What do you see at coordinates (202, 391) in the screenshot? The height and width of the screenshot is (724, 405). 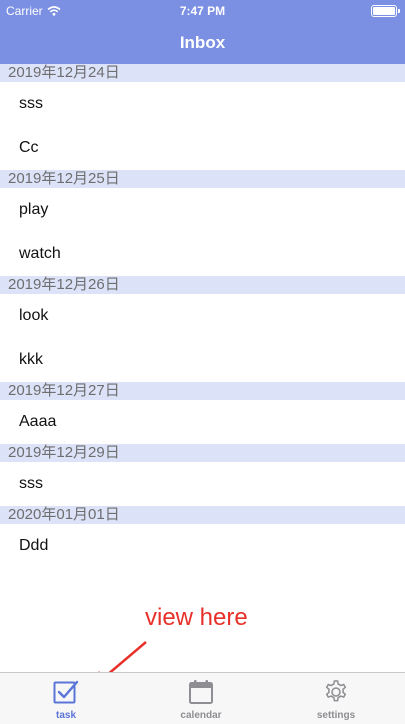 I see `section-header: 2019年12月27日` at bounding box center [202, 391].